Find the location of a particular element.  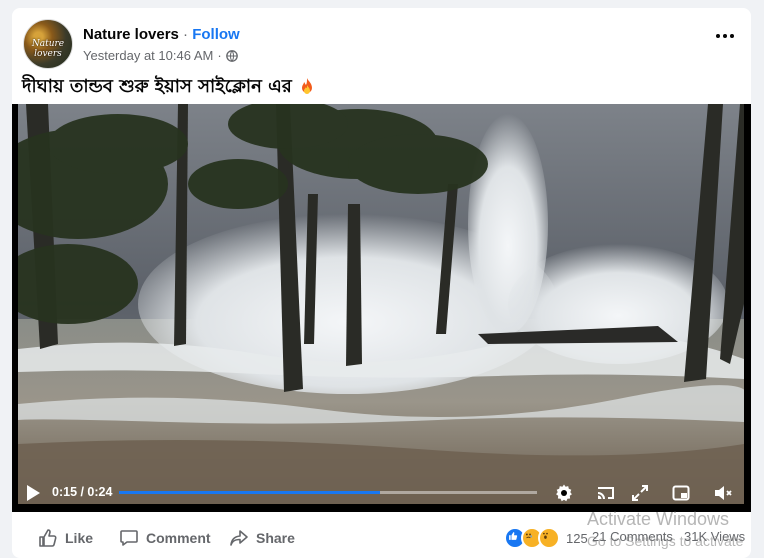

post-header-line: Nature lovers · Follow is located at coordinates (161, 34).